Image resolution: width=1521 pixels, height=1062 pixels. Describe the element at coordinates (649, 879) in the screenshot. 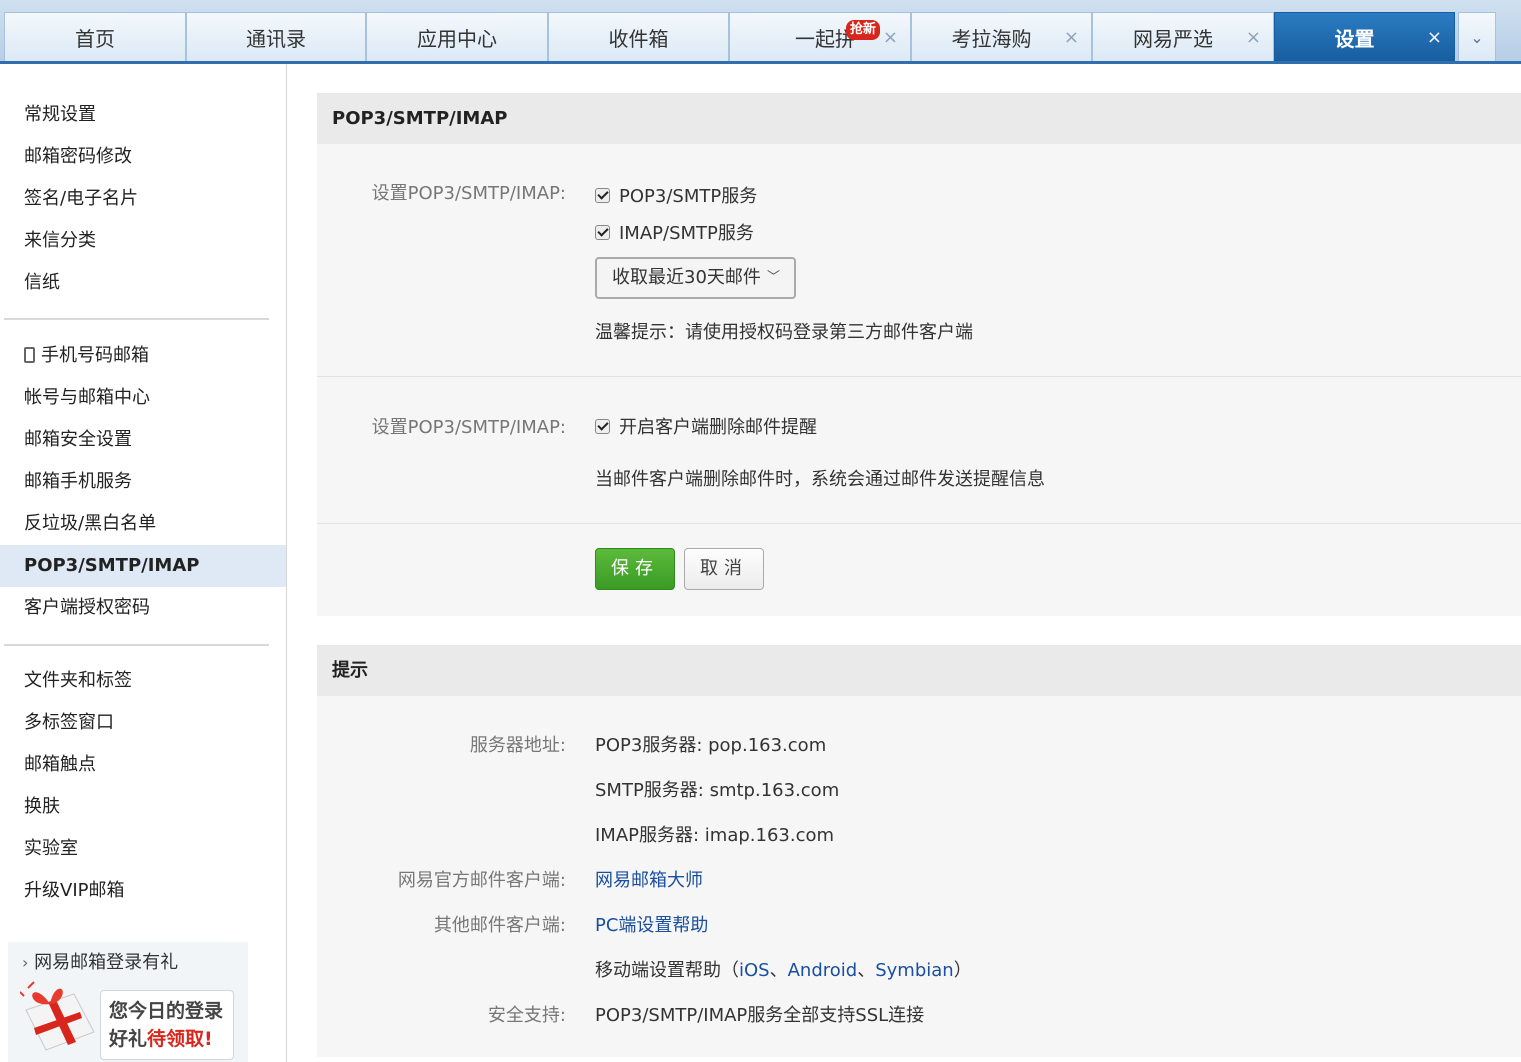

I see `mail-master-link: 网易邮箱大师` at that location.